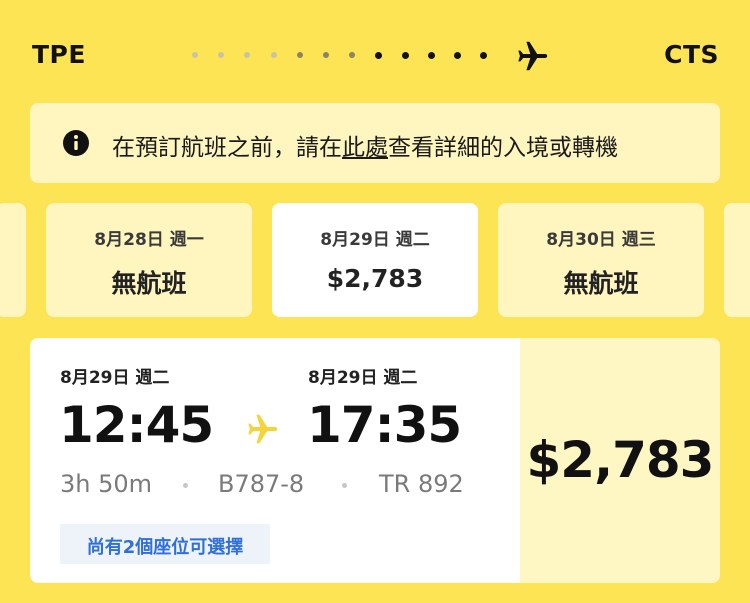 The image size is (750, 603). I want to click on flight-price: $2,783, so click(620, 460).